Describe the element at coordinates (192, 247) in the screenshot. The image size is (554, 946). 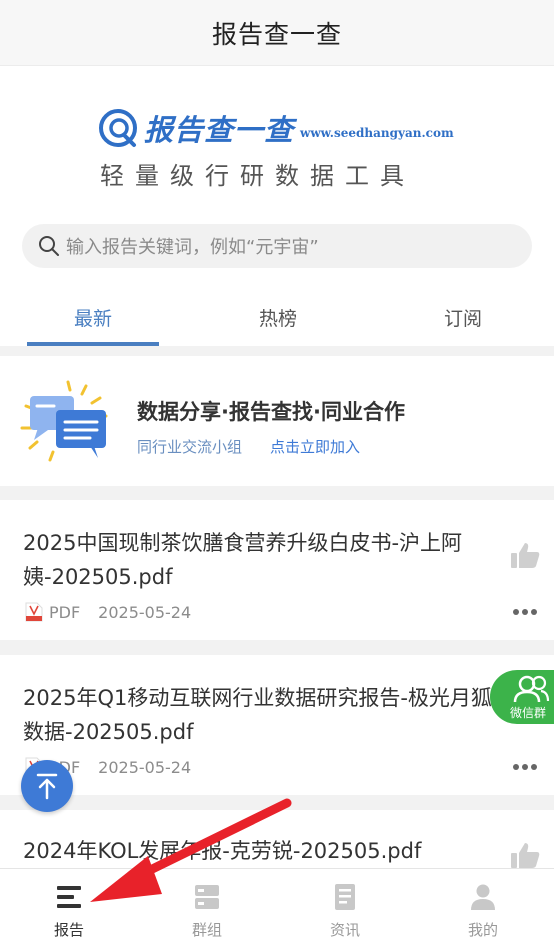
I see `search-placeholder: 输入报告关键词，例如“元宇宙”` at that location.